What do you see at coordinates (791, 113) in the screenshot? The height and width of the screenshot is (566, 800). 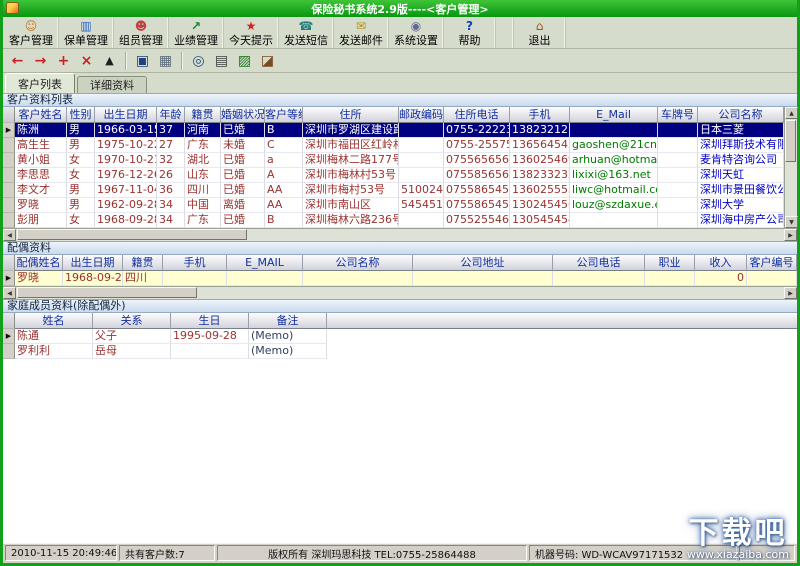 I see `scroll-up-icon: ▲` at bounding box center [791, 113].